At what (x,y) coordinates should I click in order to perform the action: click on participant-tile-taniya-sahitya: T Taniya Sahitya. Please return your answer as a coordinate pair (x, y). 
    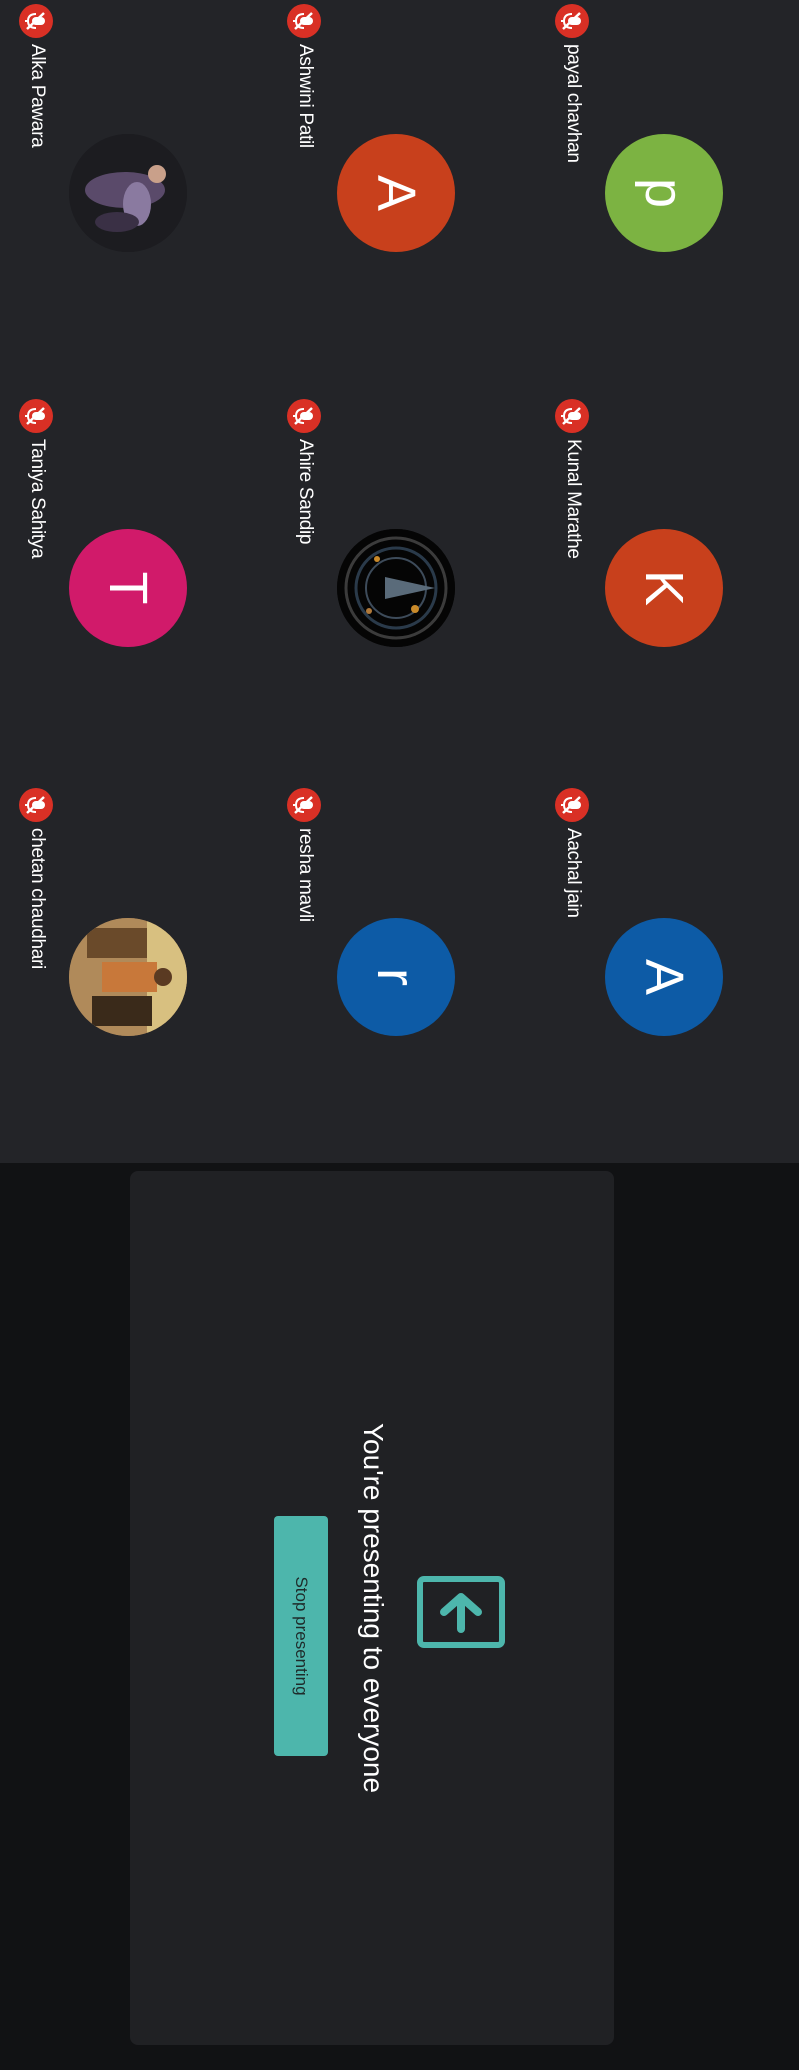
    Looking at the image, I should click on (138, 585).